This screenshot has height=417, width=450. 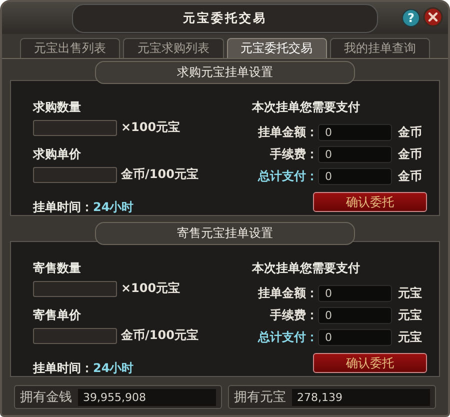 What do you see at coordinates (57, 154) in the screenshot?
I see `field-label: 求购单价` at bounding box center [57, 154].